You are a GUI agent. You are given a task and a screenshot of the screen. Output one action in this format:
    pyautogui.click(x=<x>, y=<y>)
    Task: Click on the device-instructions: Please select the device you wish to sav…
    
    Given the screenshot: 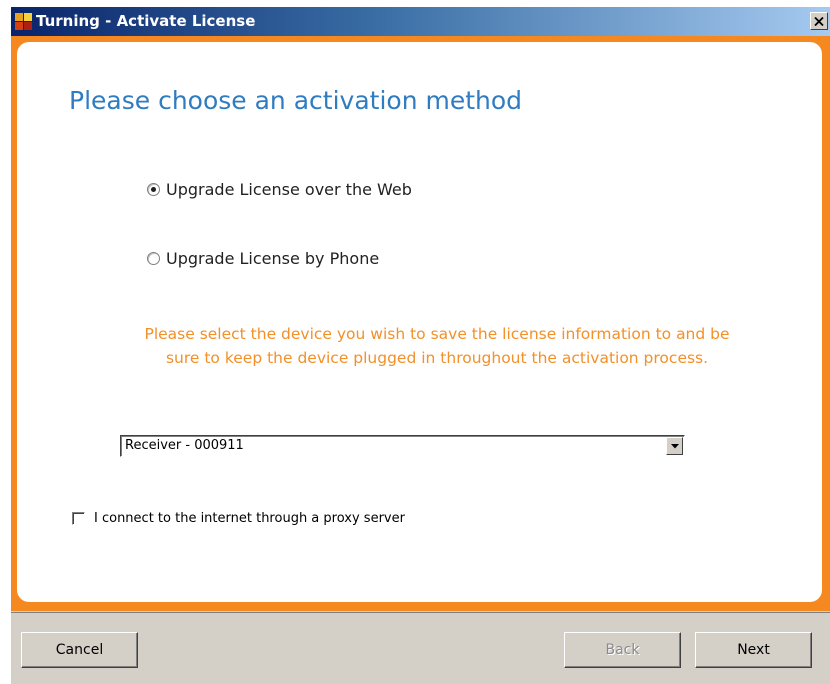 What is the action you would take?
    pyautogui.click(x=437, y=346)
    